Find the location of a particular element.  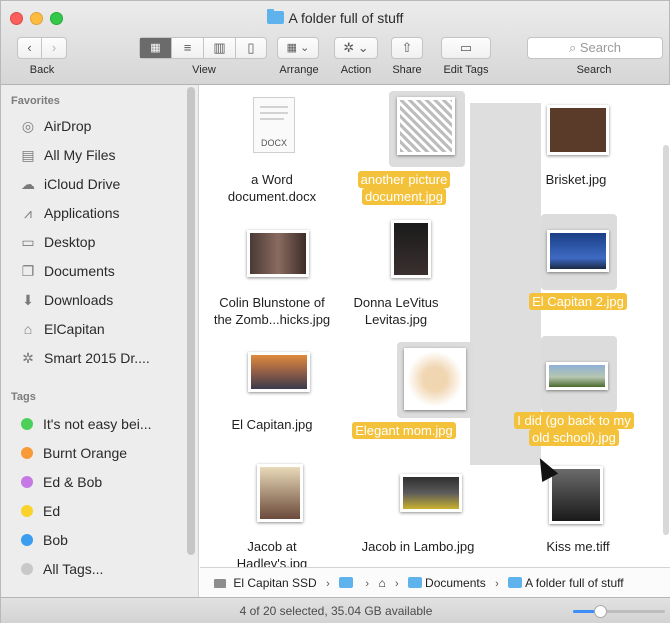

sidebar-item-desktop: ▭ Desktop is located at coordinates (57, 242).